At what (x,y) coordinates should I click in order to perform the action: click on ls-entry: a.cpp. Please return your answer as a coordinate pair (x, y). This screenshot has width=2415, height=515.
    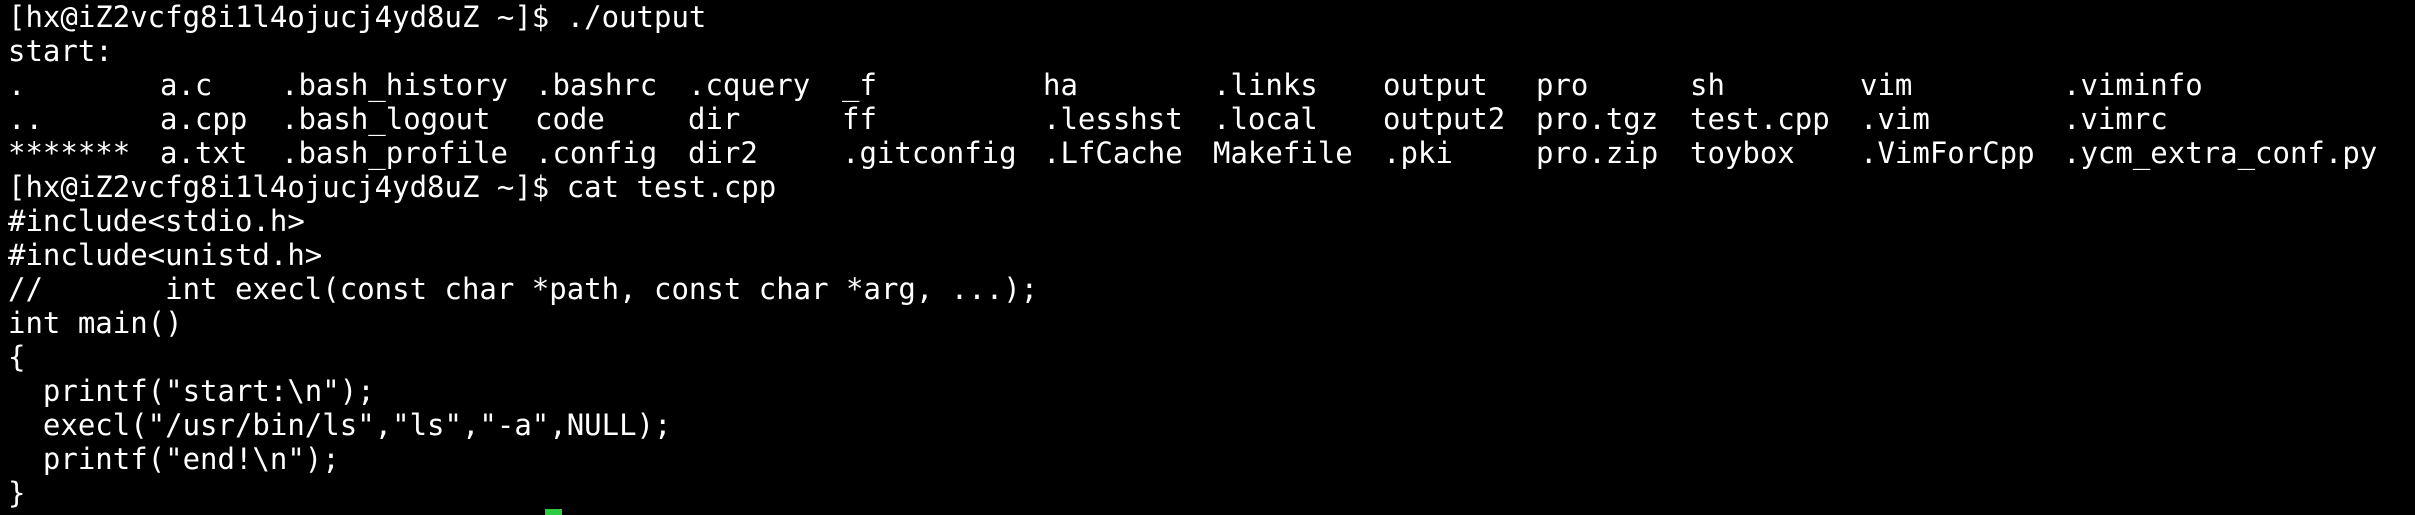
    Looking at the image, I should click on (204, 119).